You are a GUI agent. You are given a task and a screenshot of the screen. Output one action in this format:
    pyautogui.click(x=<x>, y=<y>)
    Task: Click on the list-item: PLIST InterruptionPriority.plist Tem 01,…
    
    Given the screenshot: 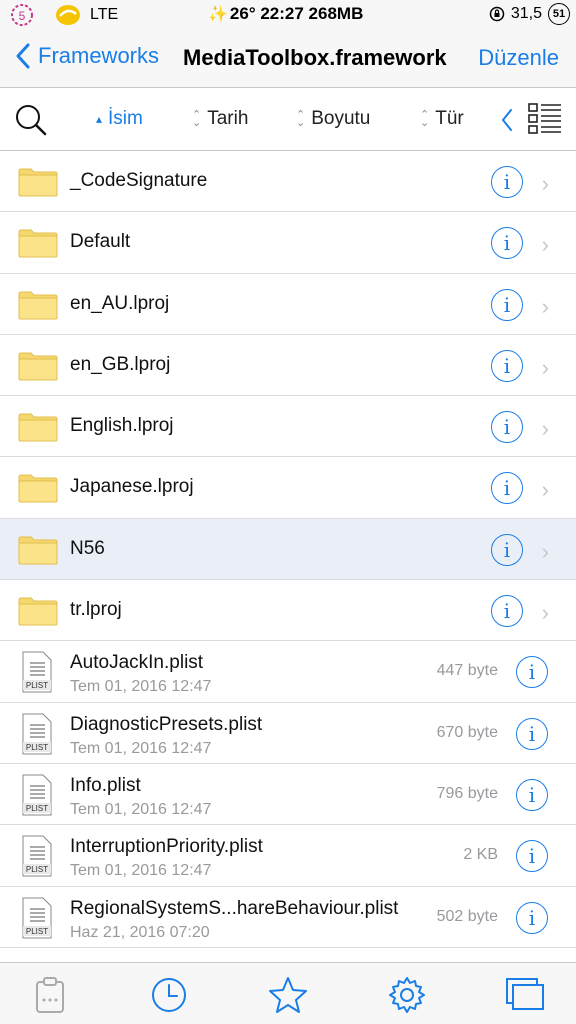 What is the action you would take?
    pyautogui.click(x=288, y=856)
    